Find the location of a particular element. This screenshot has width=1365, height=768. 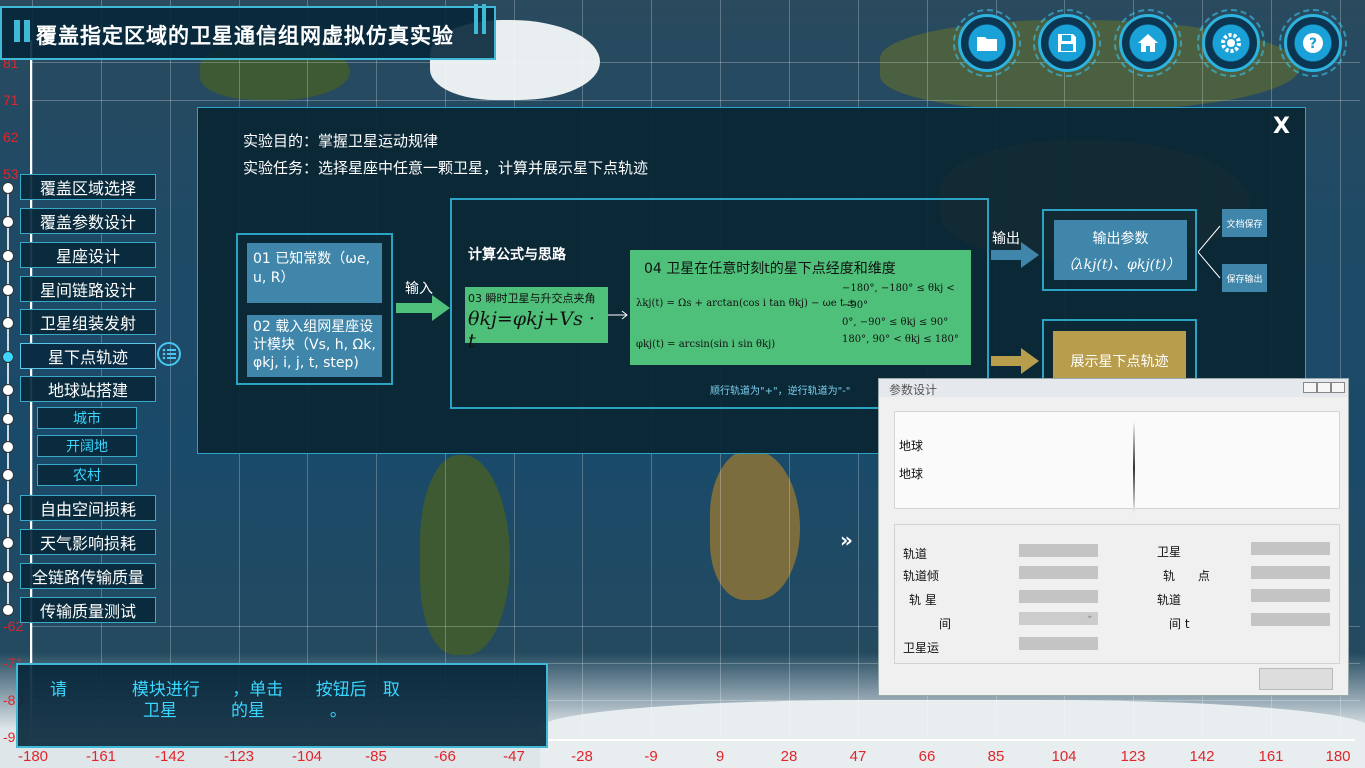

home-icon is located at coordinates (1148, 43).